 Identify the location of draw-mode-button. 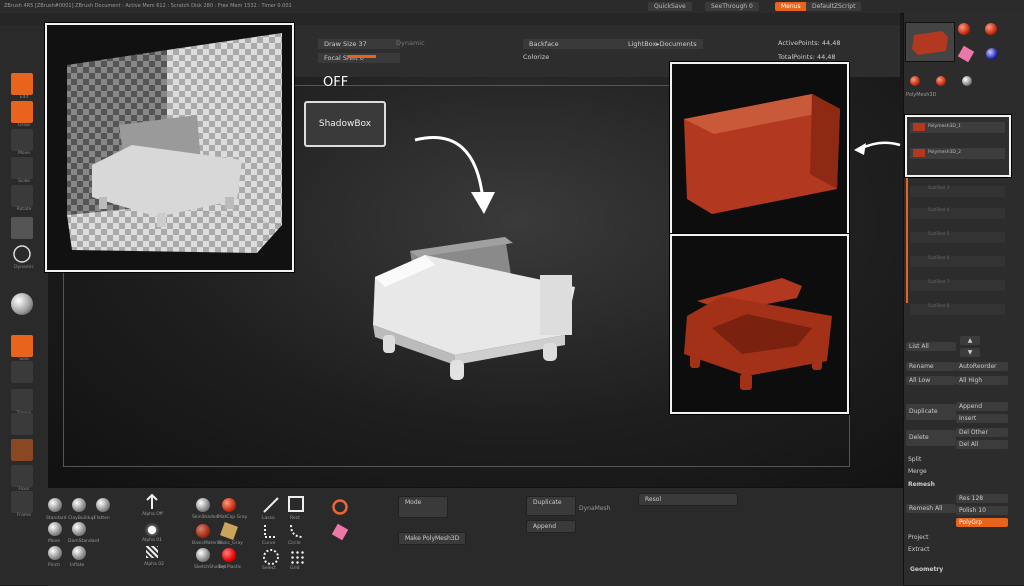
(22, 112).